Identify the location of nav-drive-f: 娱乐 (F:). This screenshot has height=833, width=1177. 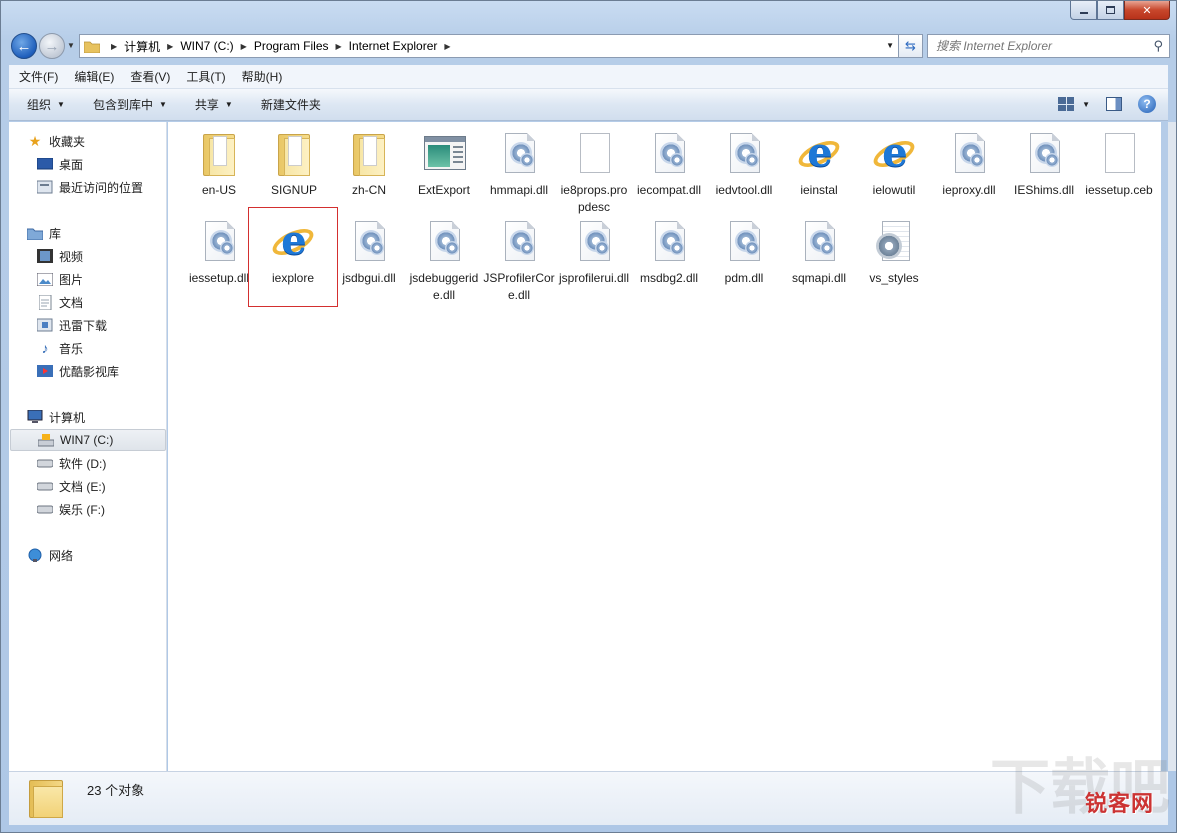
(71, 509).